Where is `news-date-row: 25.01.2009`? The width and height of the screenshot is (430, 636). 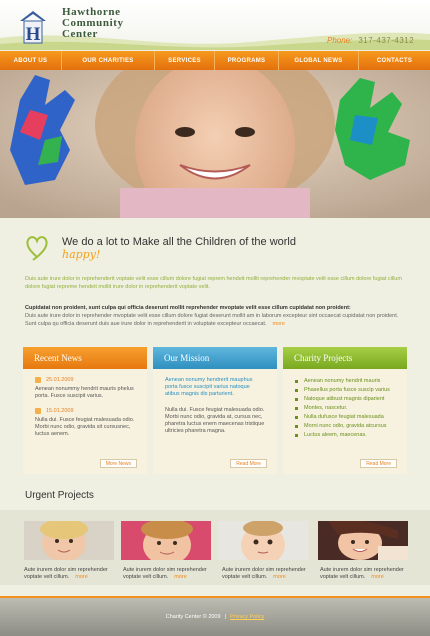
news-date-row: 25.01.2009 is located at coordinates (85, 380).